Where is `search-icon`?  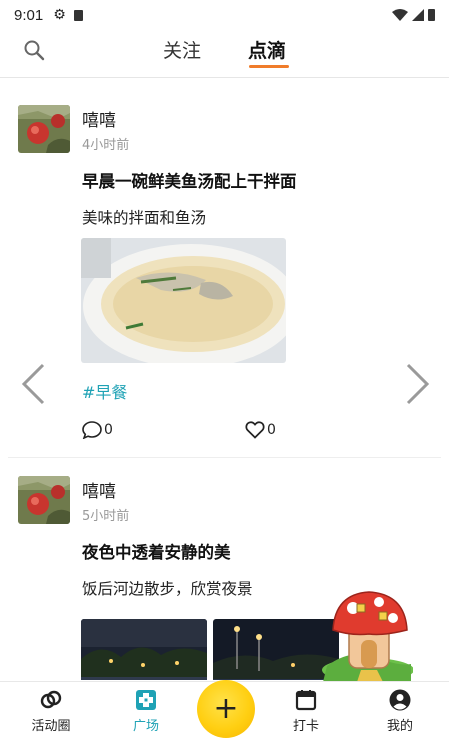 search-icon is located at coordinates (34, 50).